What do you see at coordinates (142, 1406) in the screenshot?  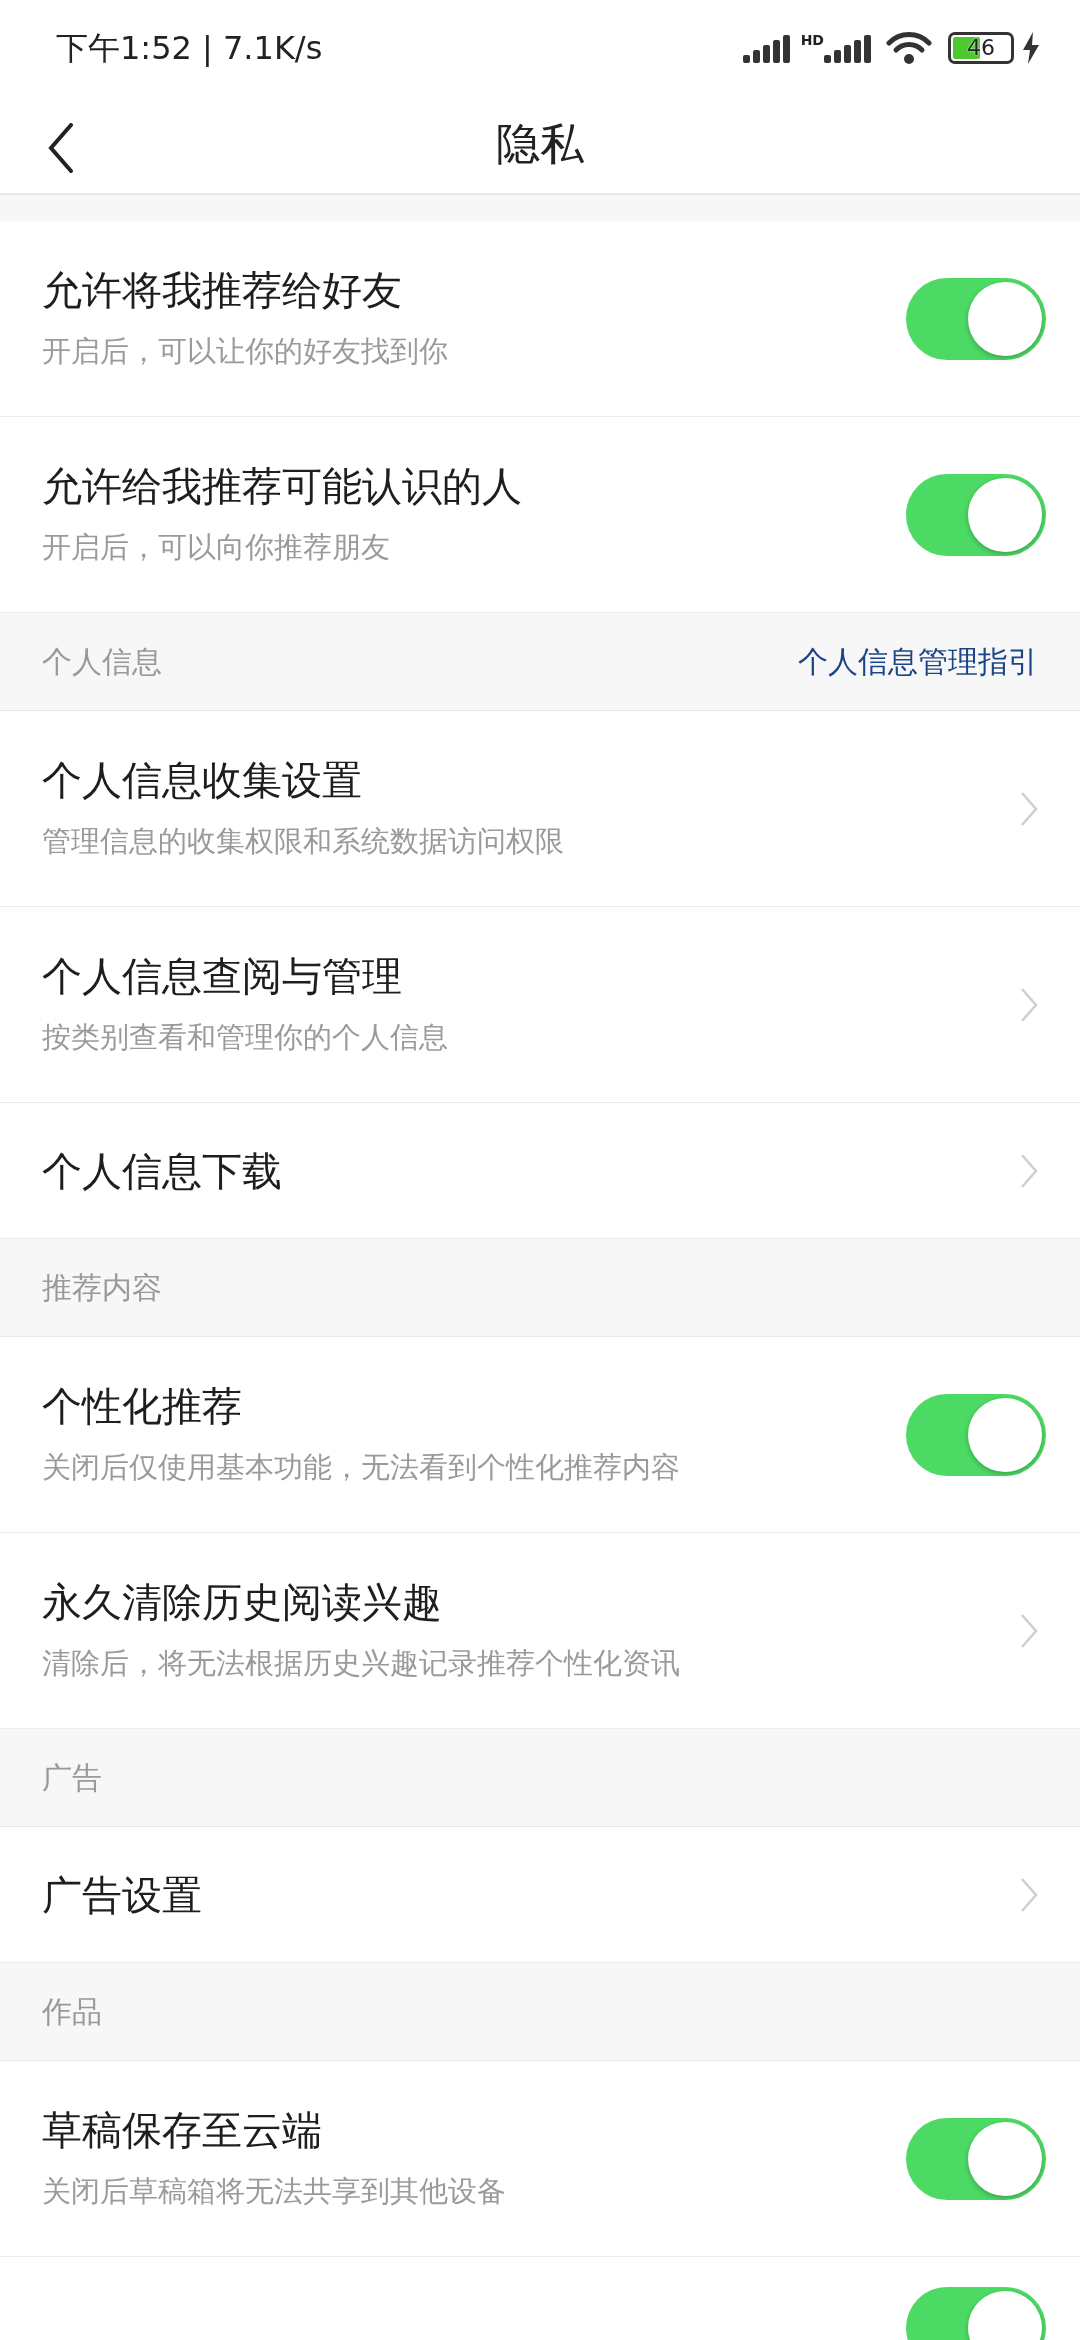 I see `setting-title: 个性化推荐` at bounding box center [142, 1406].